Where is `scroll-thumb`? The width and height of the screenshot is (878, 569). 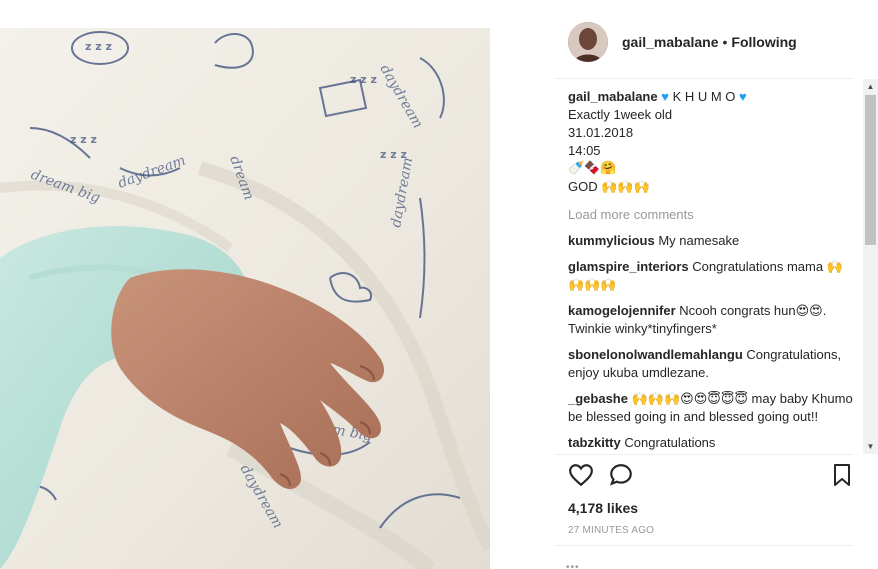 scroll-thumb is located at coordinates (870, 170).